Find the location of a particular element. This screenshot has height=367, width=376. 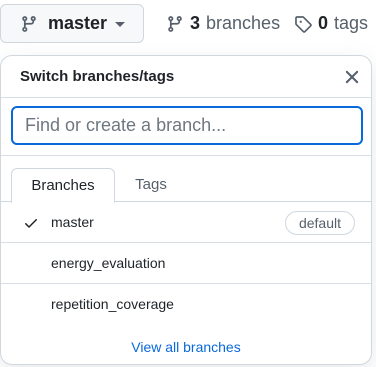

branches-count-link: 3 branches is located at coordinates (223, 23).